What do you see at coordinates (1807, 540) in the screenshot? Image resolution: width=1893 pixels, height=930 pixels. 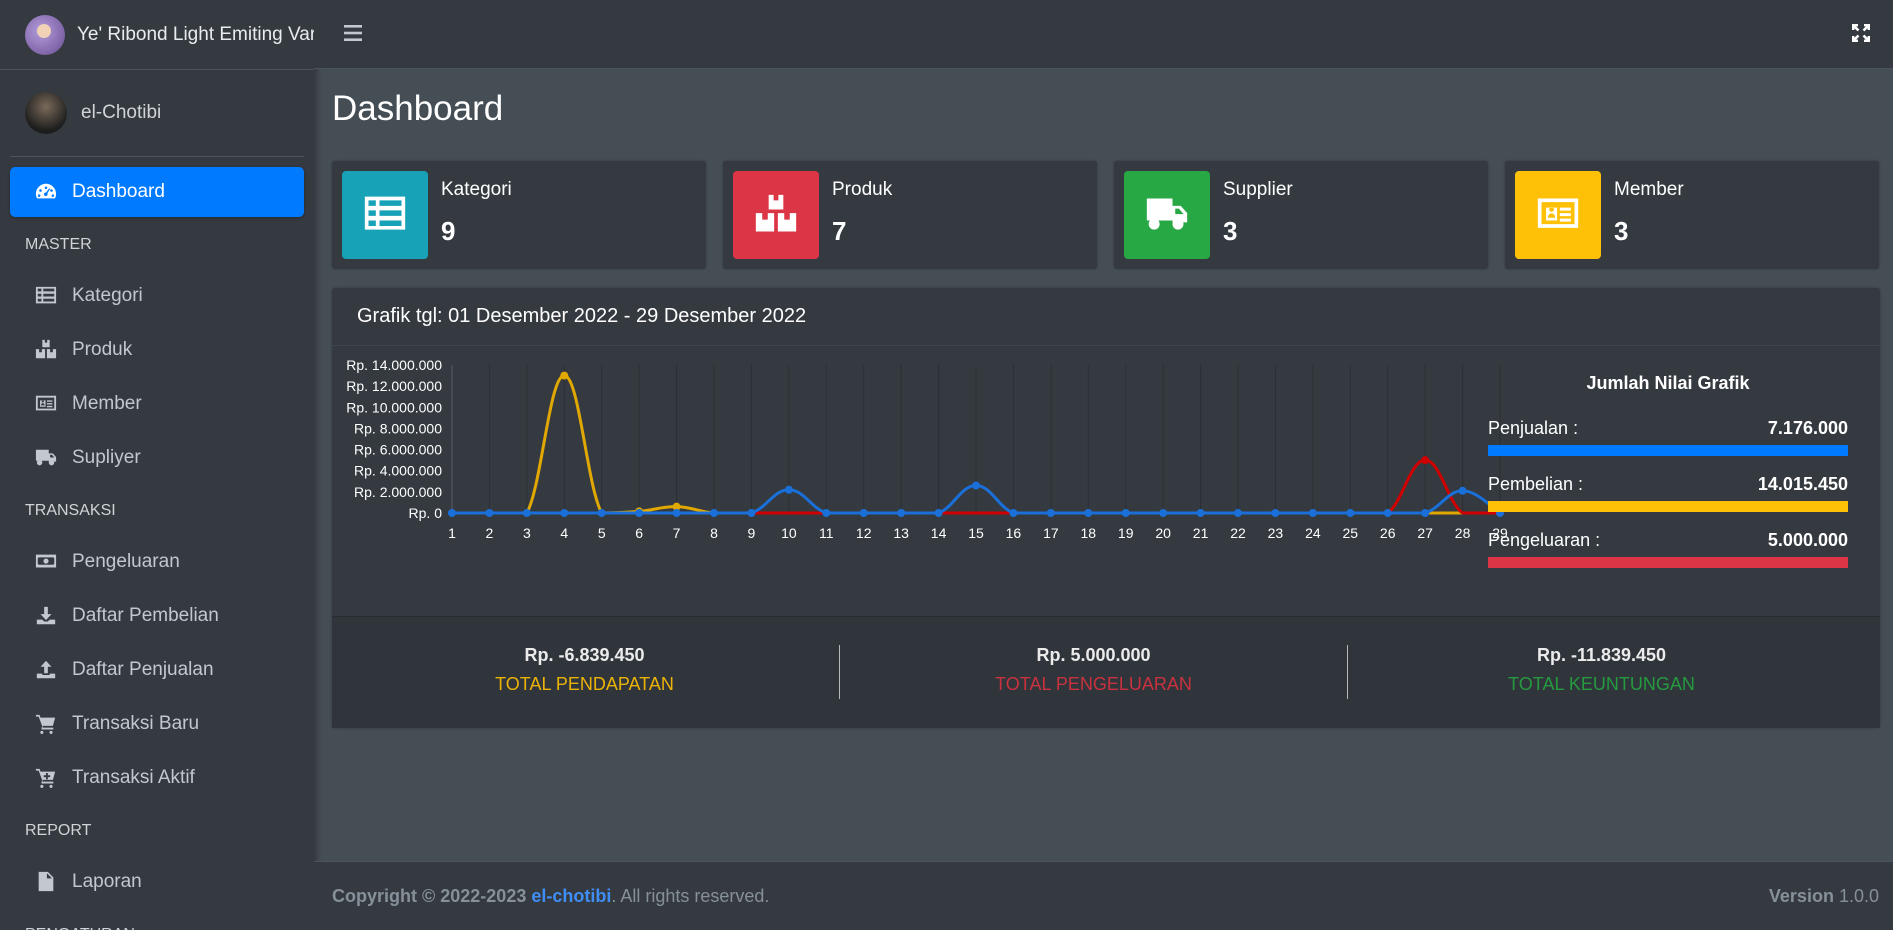 I see `summary-value: 5.000.000` at bounding box center [1807, 540].